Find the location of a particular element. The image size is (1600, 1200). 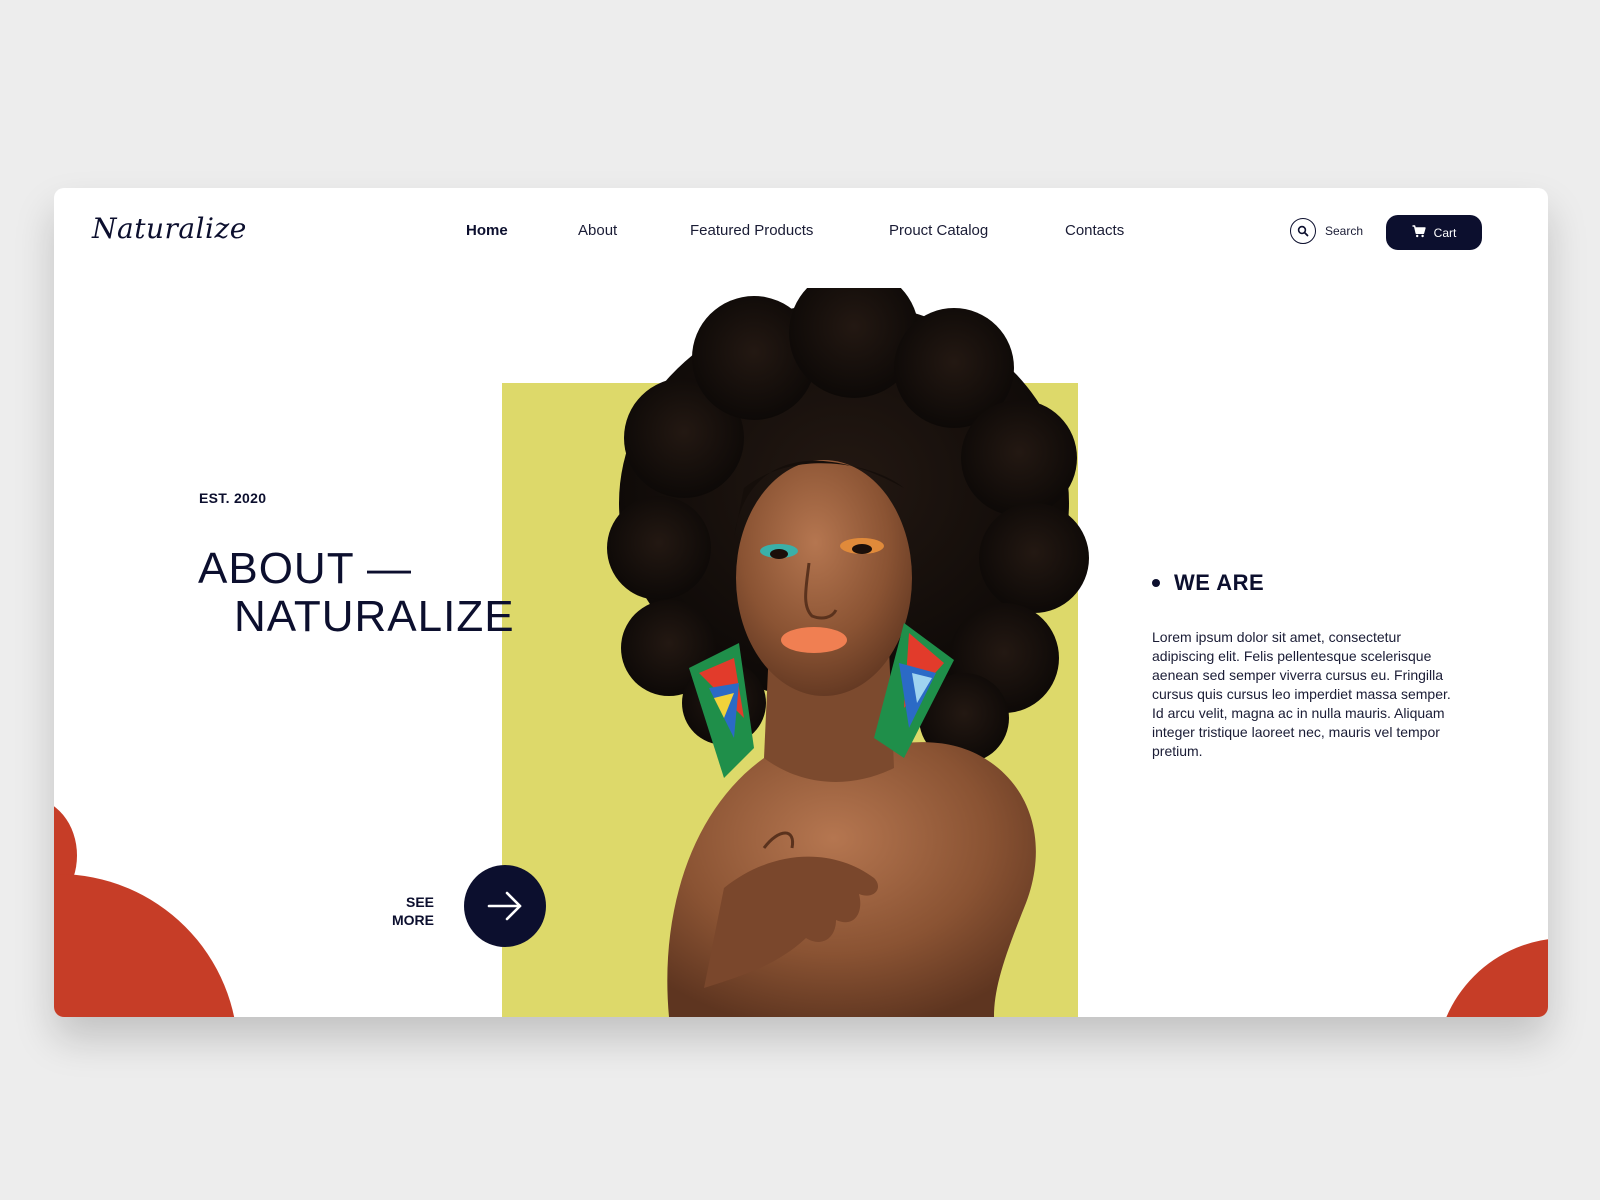

nav-item-home: Home is located at coordinates (487, 230).